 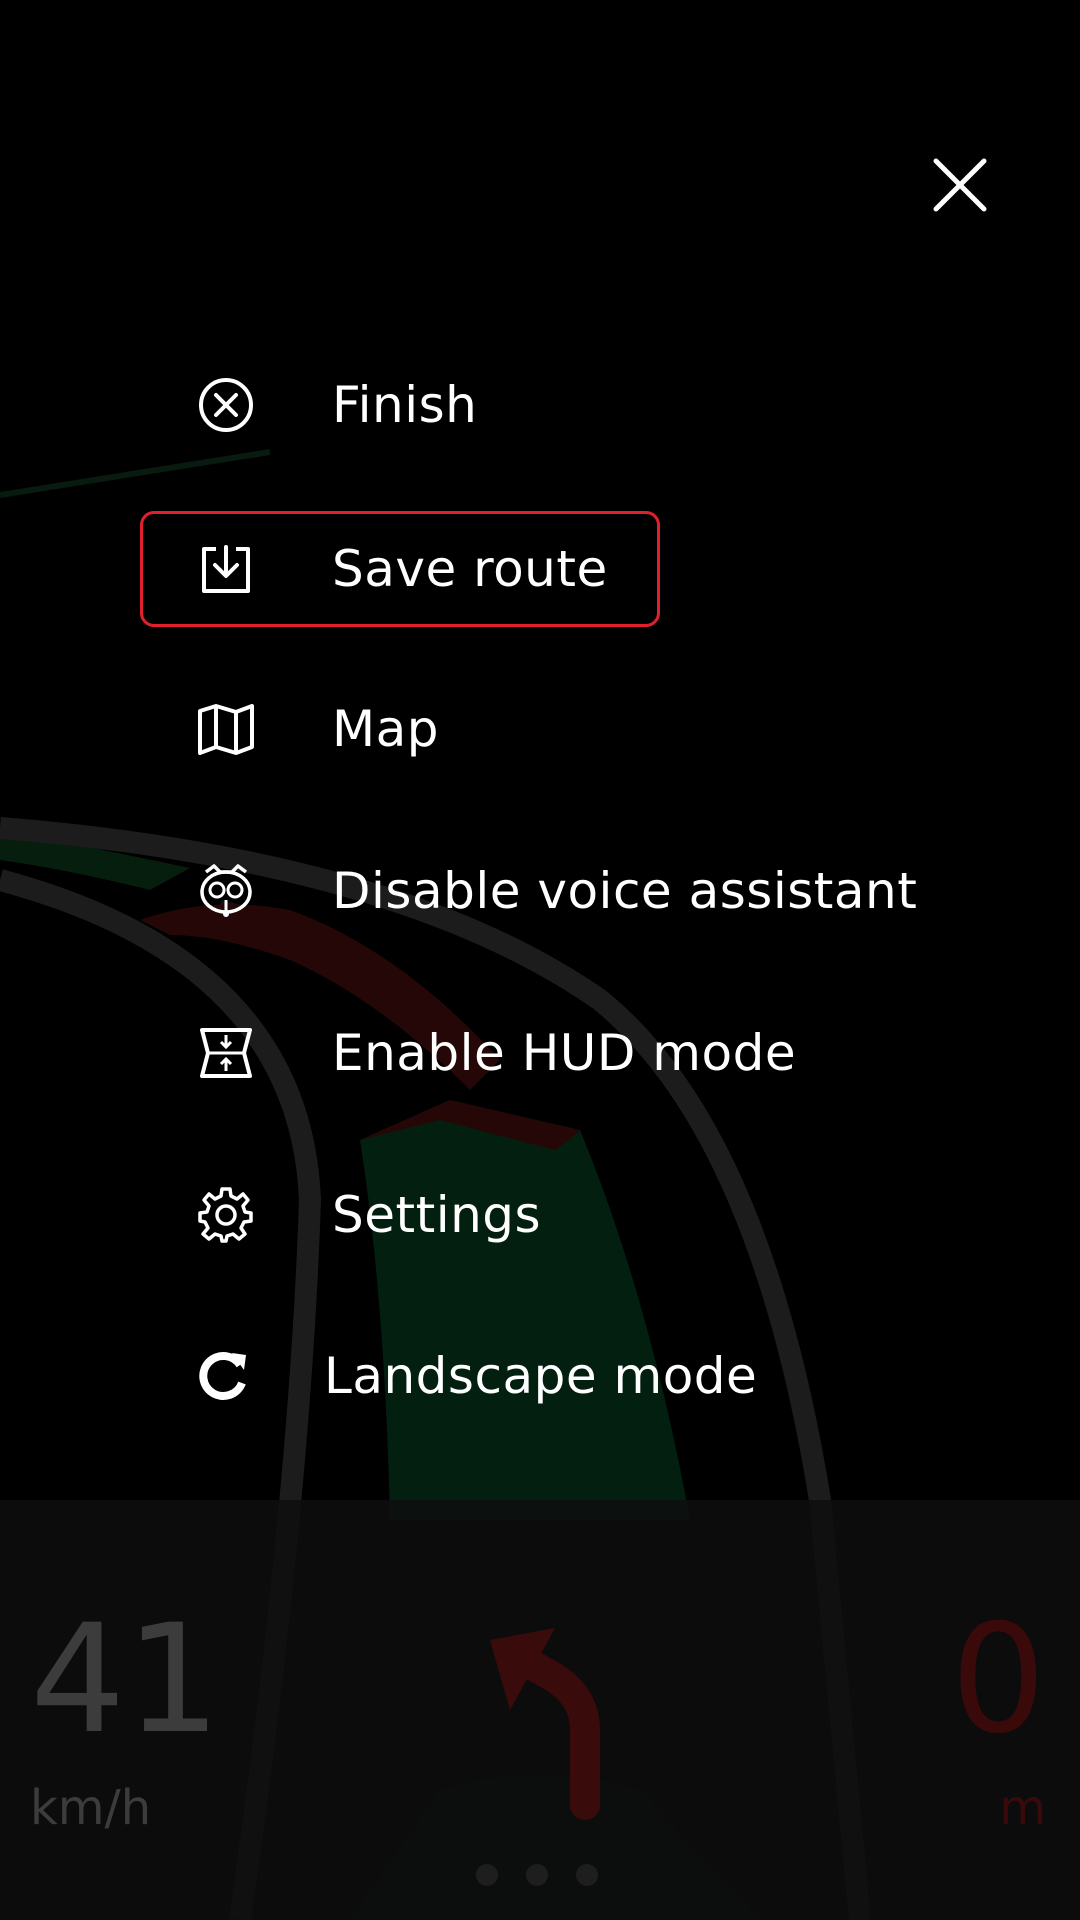 I want to click on menu-item-label: Save route, so click(x=470, y=569).